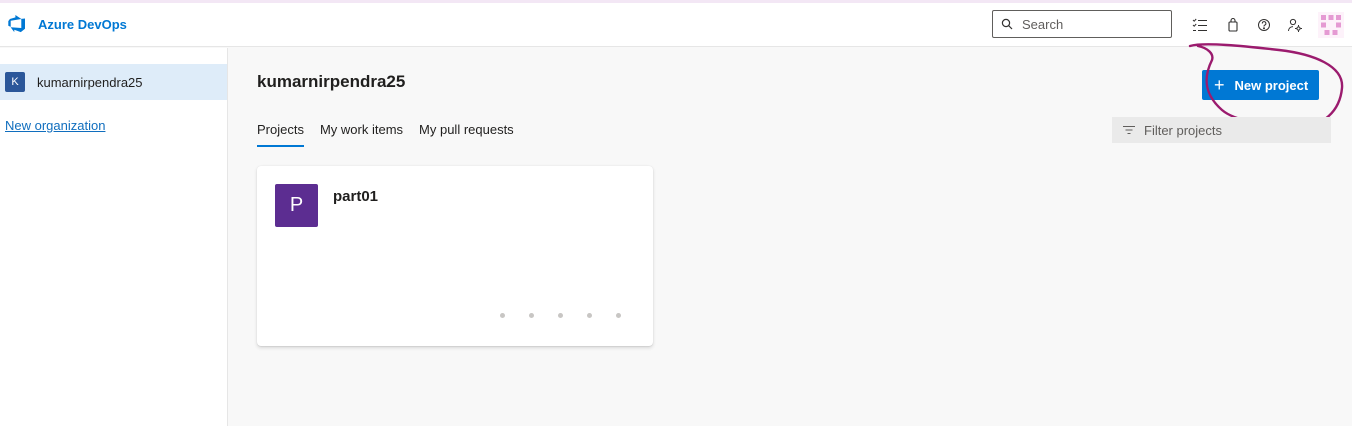 The height and width of the screenshot is (426, 1352). I want to click on search-box, so click(1082, 24).